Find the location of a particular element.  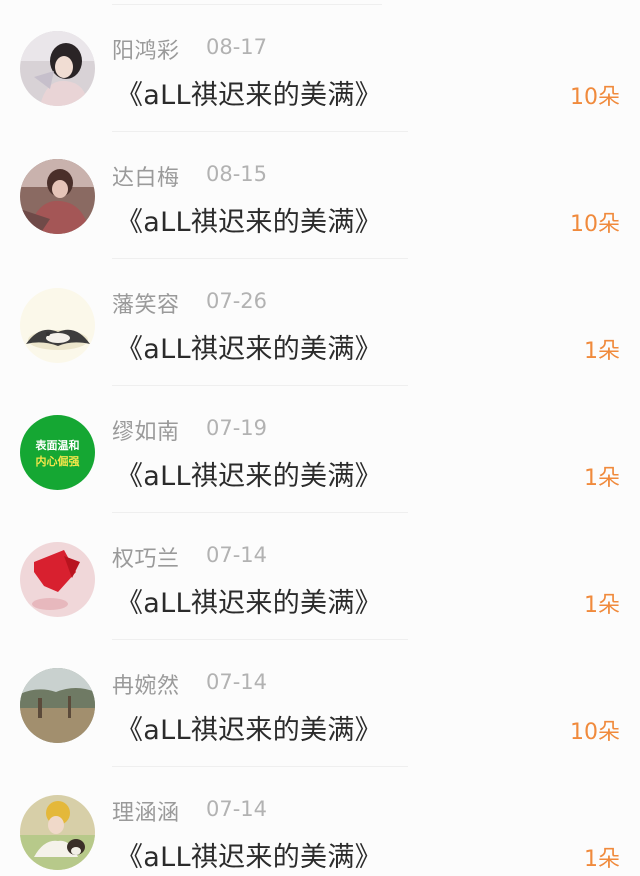

user-name: 阳鸿彩 is located at coordinates (146, 51).